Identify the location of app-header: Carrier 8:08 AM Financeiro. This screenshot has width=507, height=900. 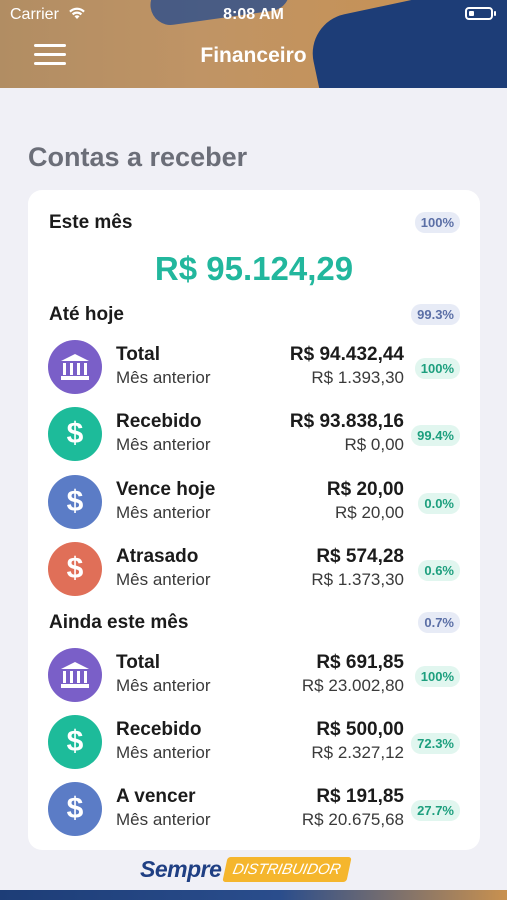
(253, 44).